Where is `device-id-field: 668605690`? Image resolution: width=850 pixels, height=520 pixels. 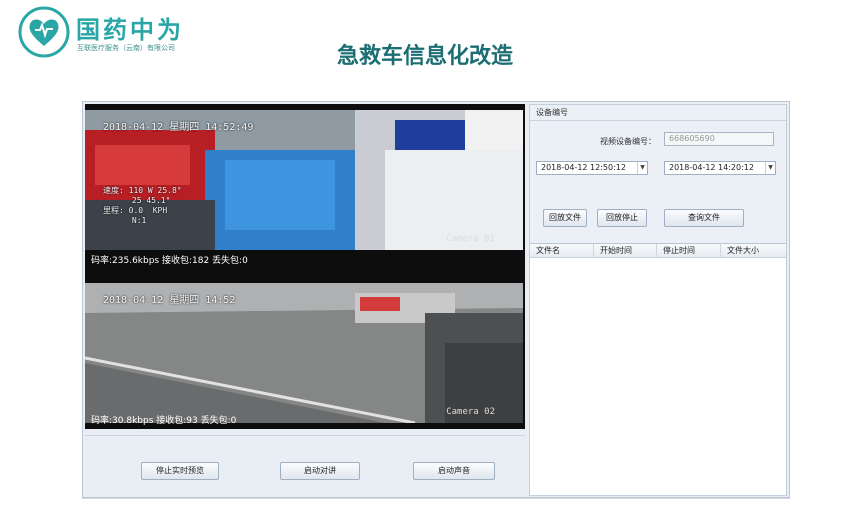 device-id-field: 668605690 is located at coordinates (719, 139).